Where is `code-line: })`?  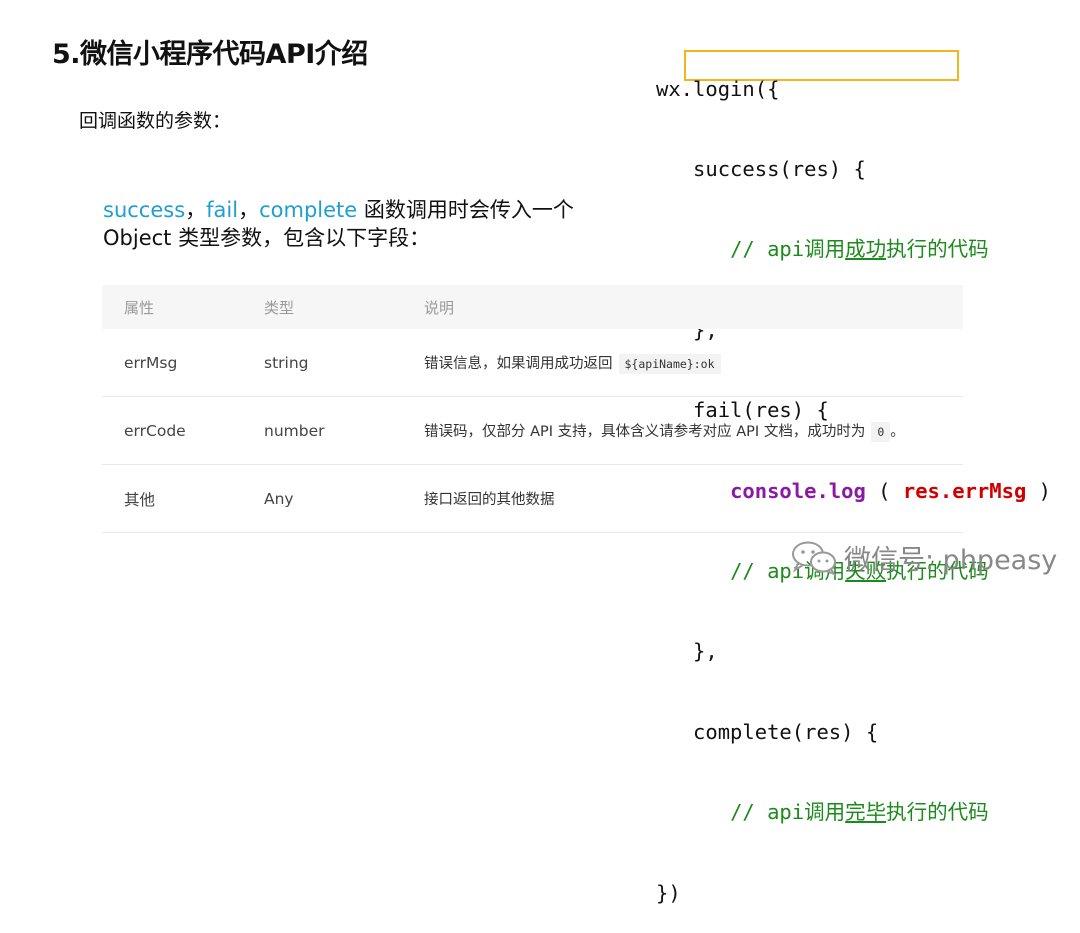
code-line: }) is located at coordinates (668, 892).